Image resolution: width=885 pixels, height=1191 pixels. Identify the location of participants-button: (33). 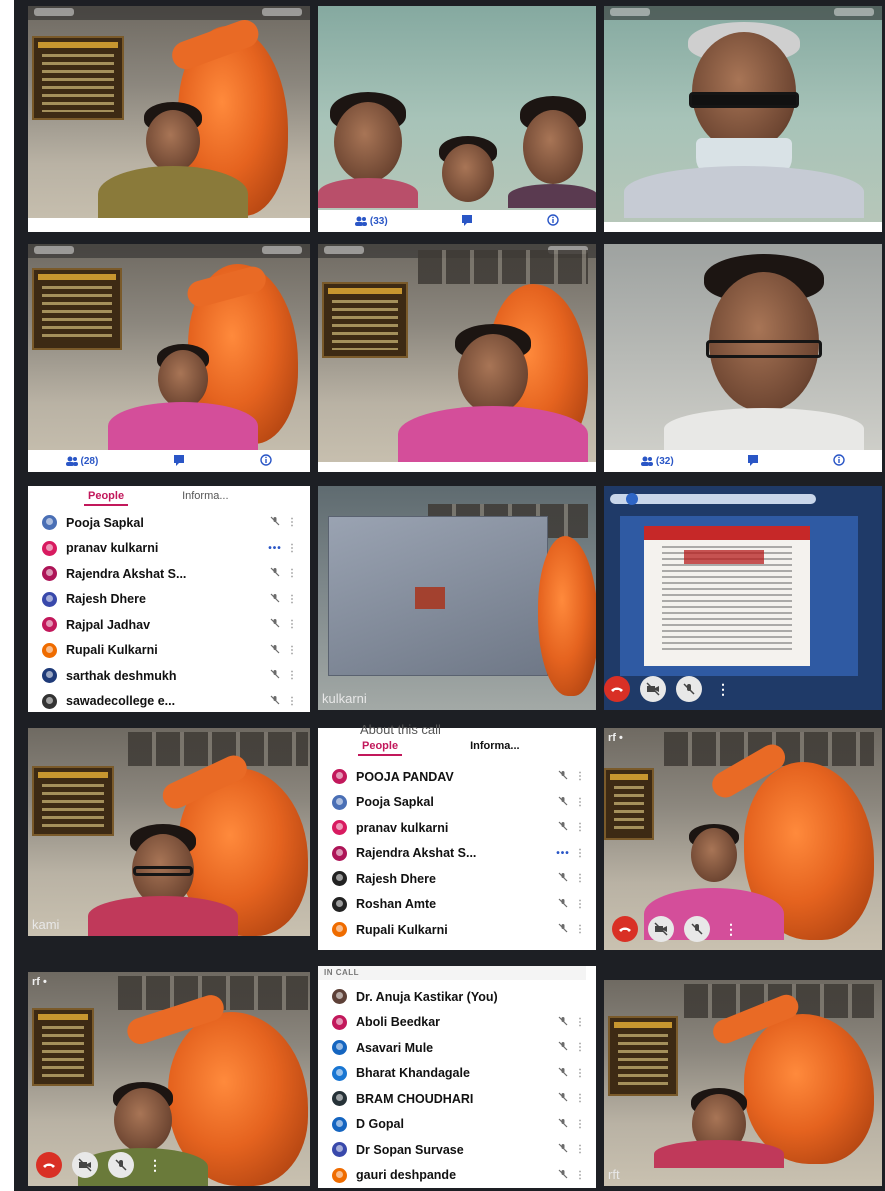
(371, 221).